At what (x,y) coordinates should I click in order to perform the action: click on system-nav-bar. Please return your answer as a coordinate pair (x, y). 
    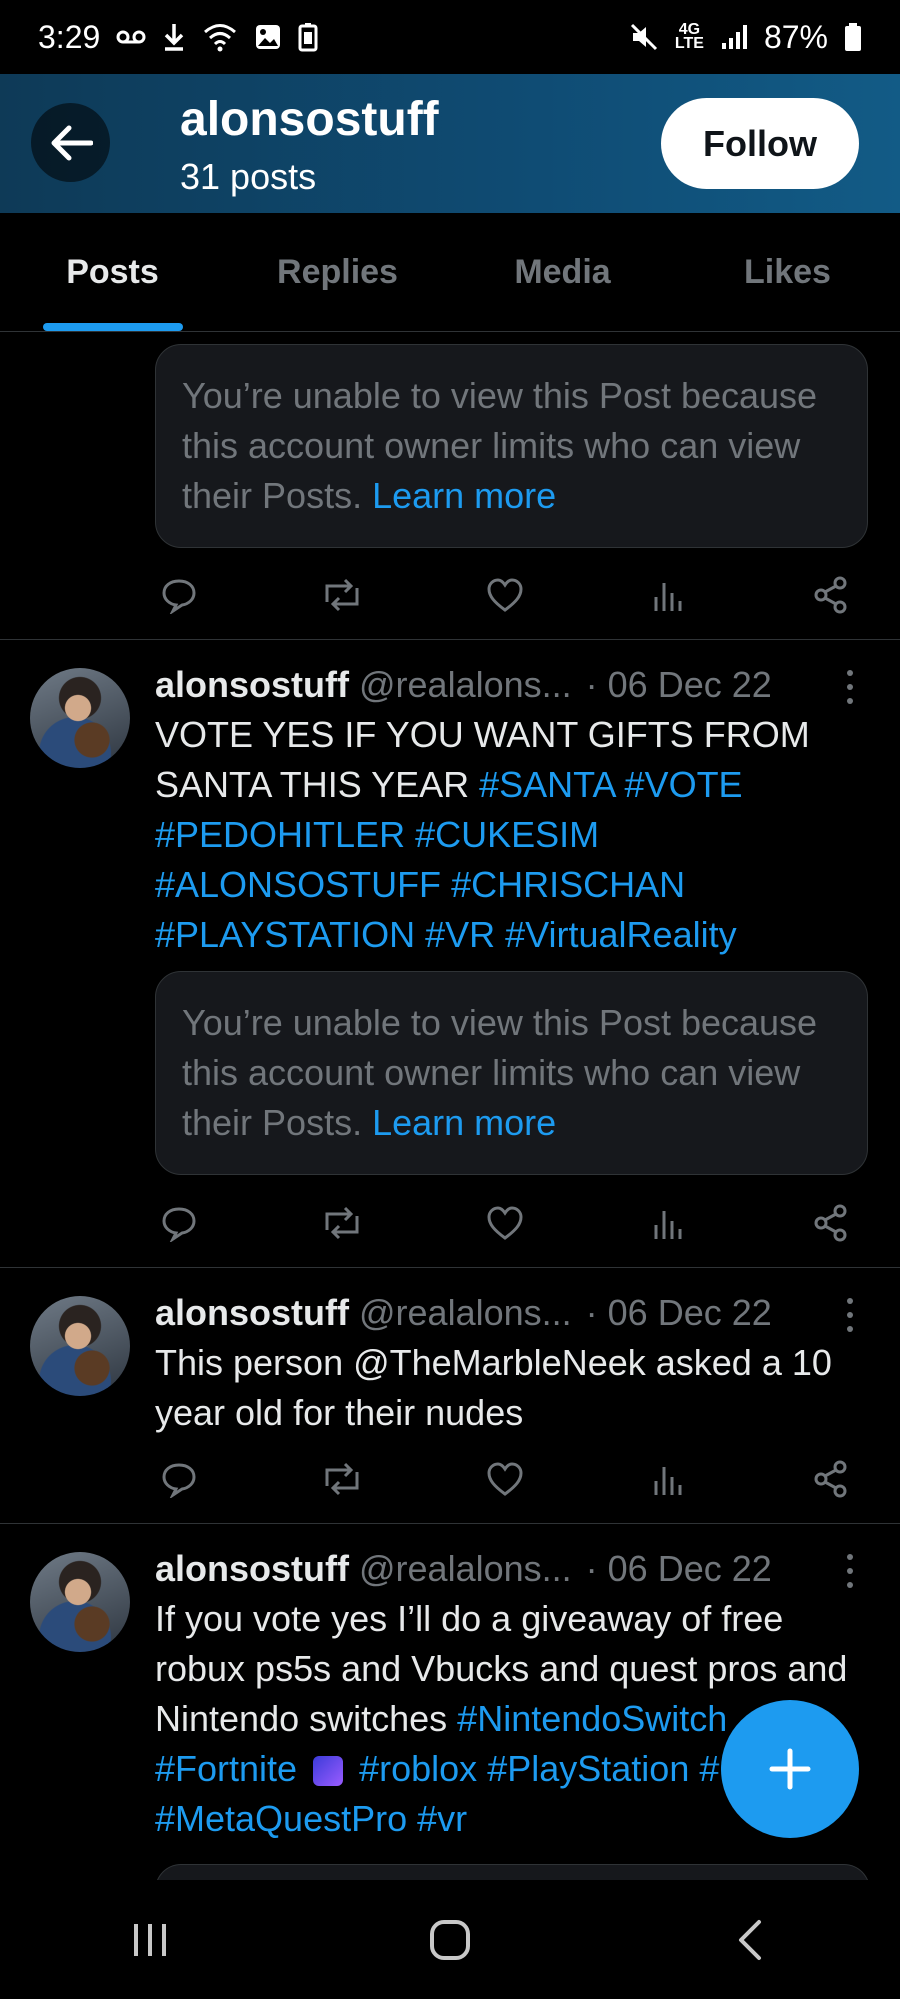
    Looking at the image, I should click on (450, 1939).